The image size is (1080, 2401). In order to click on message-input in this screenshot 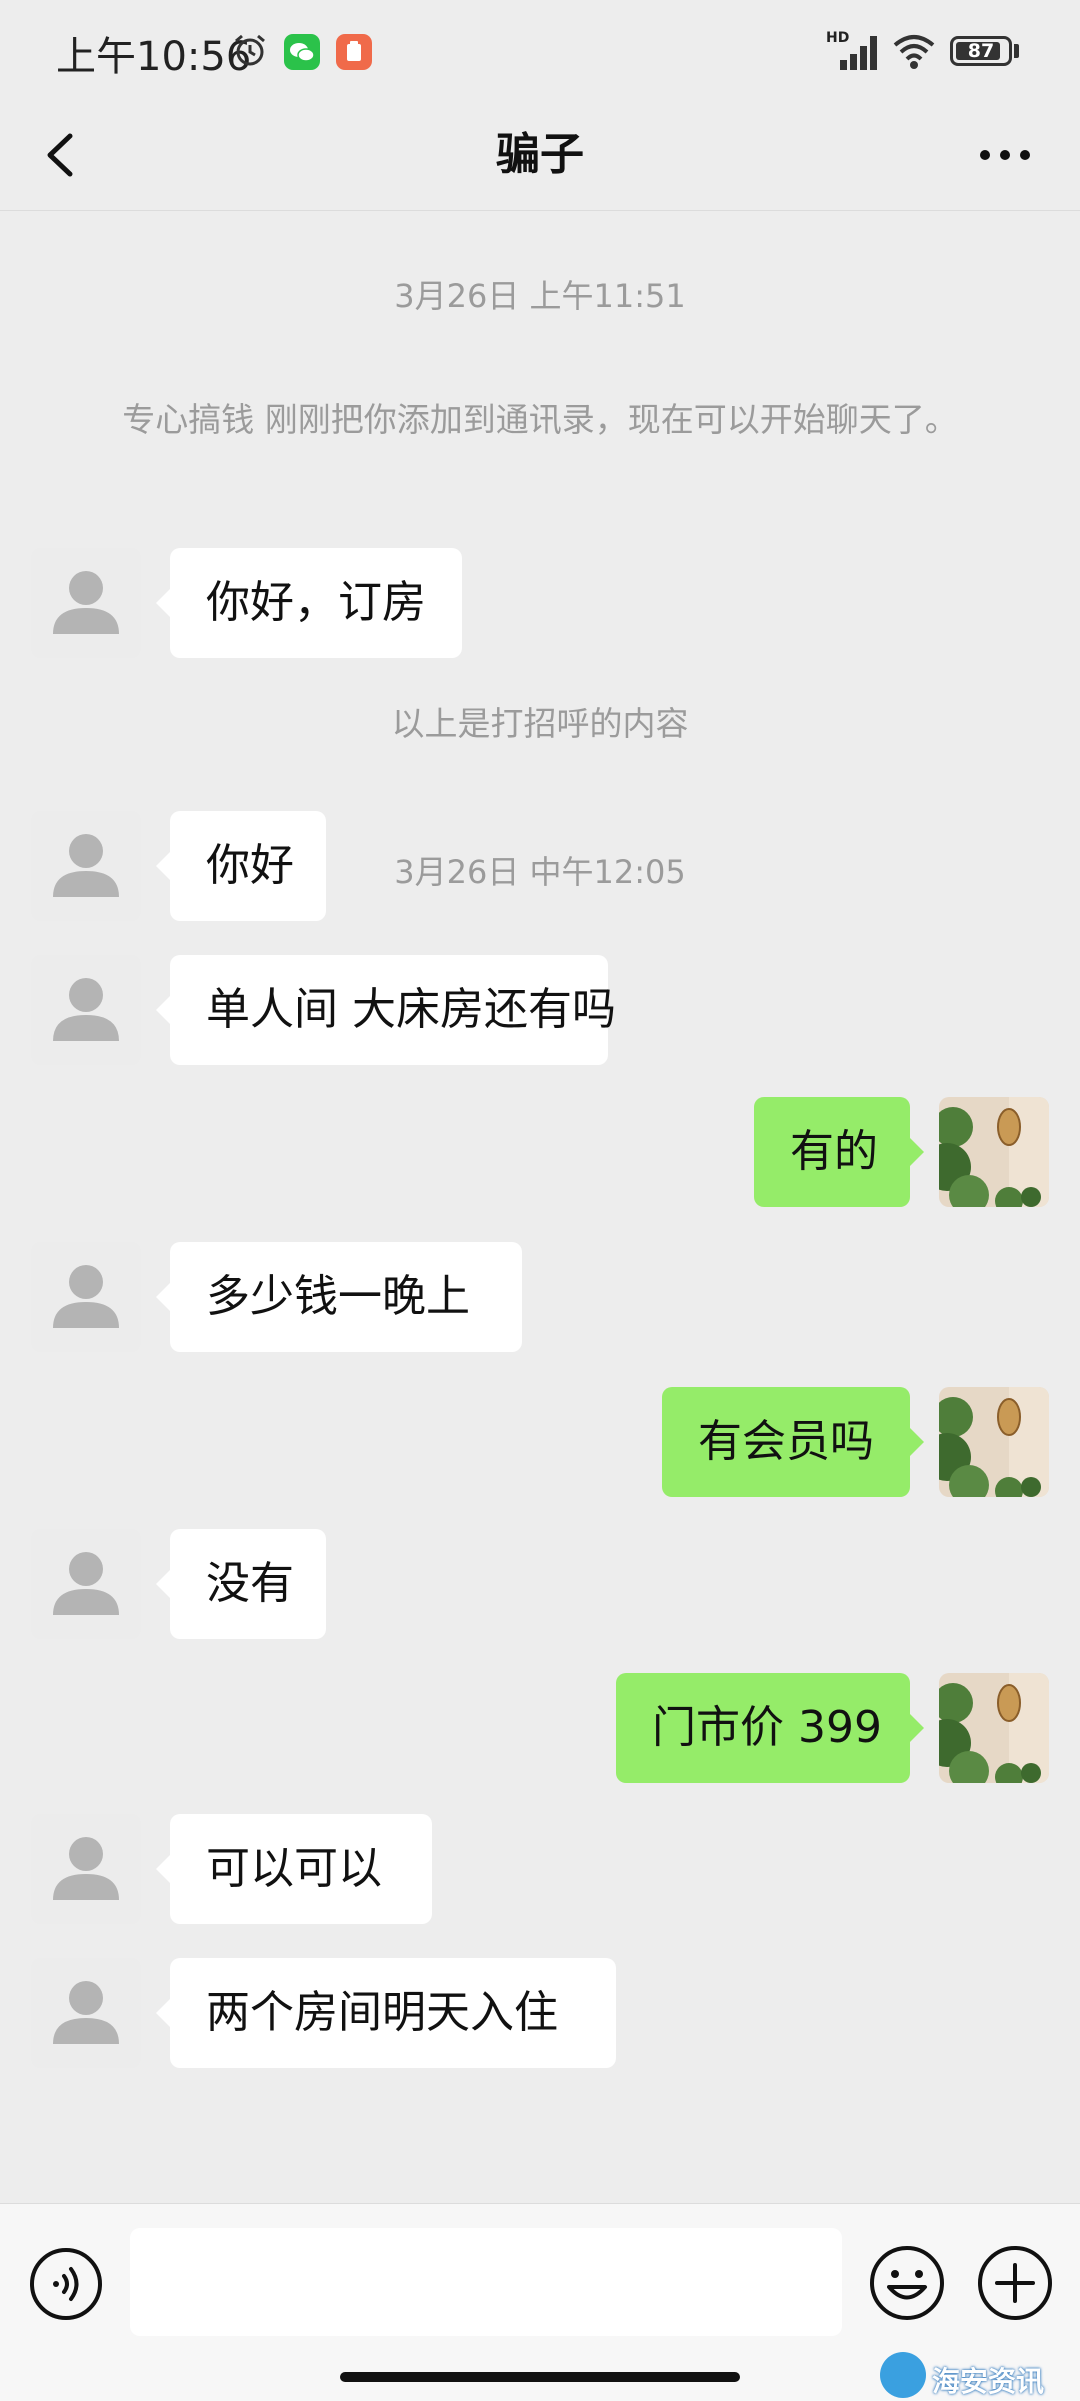, I will do `click(486, 2282)`.